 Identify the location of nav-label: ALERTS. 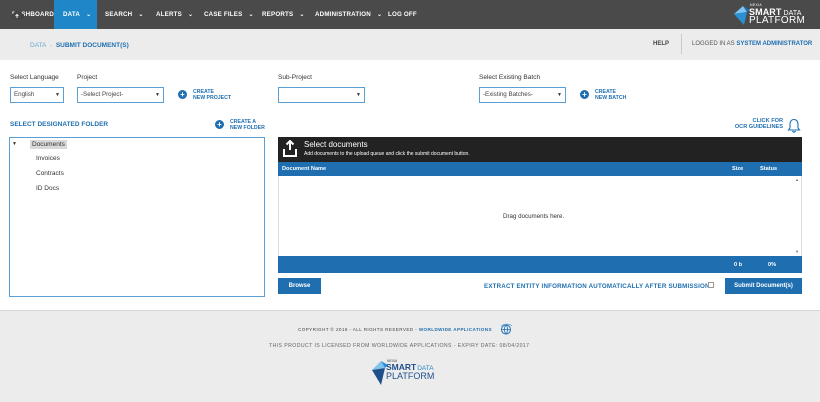
(169, 14).